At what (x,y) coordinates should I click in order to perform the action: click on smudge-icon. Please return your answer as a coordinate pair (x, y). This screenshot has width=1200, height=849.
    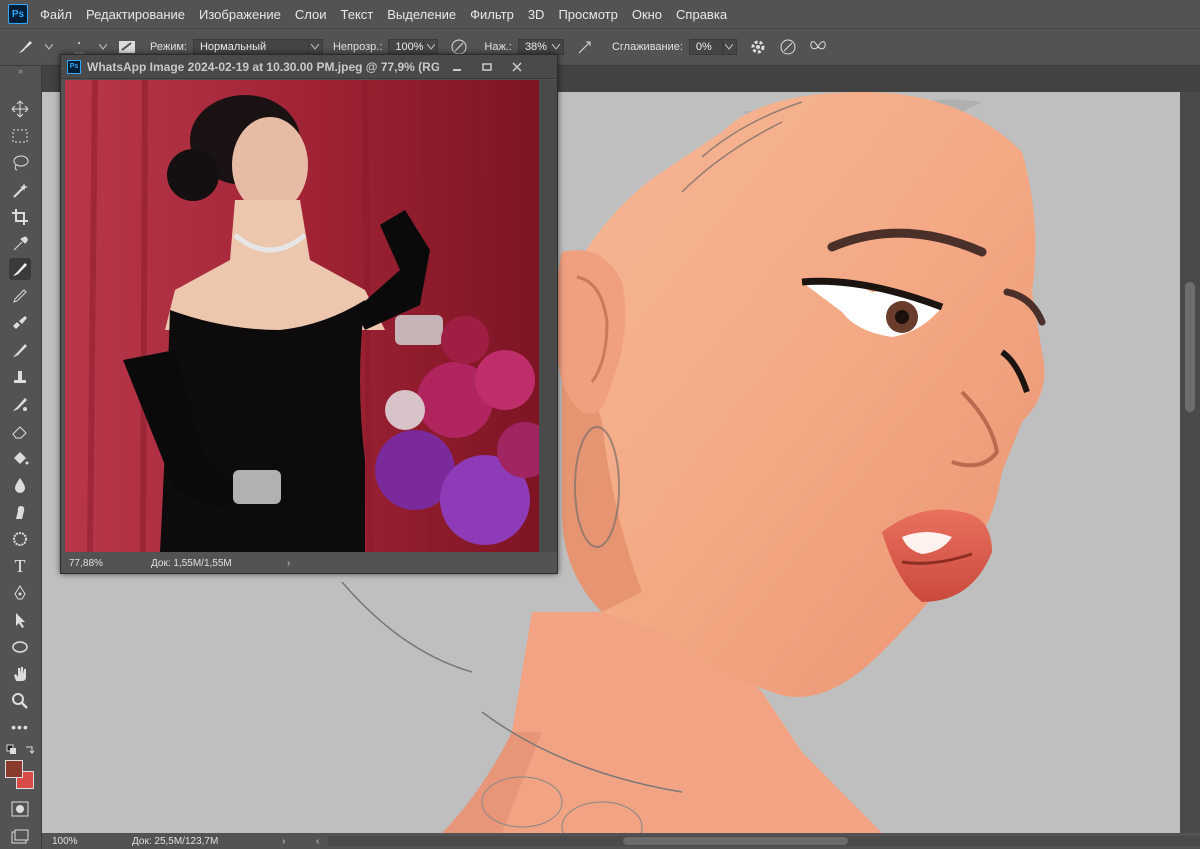
    Looking at the image, I should click on (20, 512).